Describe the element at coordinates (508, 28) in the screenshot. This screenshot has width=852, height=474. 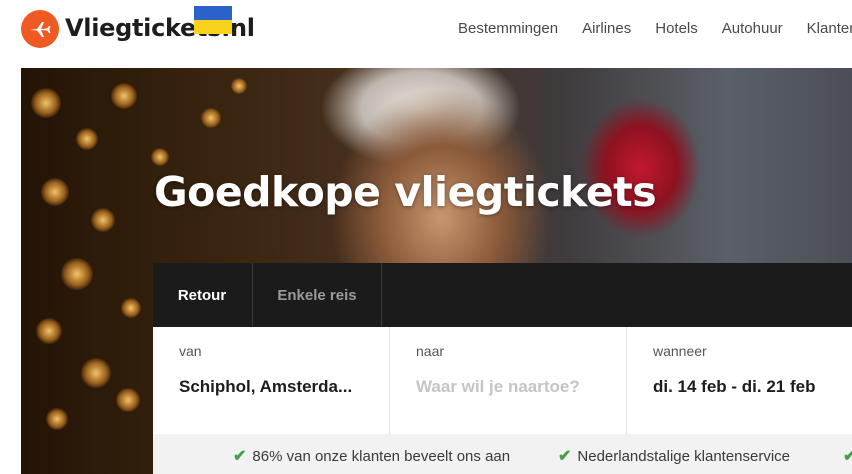
I see `nav-item-bestemmingen: Bestemmingen` at that location.